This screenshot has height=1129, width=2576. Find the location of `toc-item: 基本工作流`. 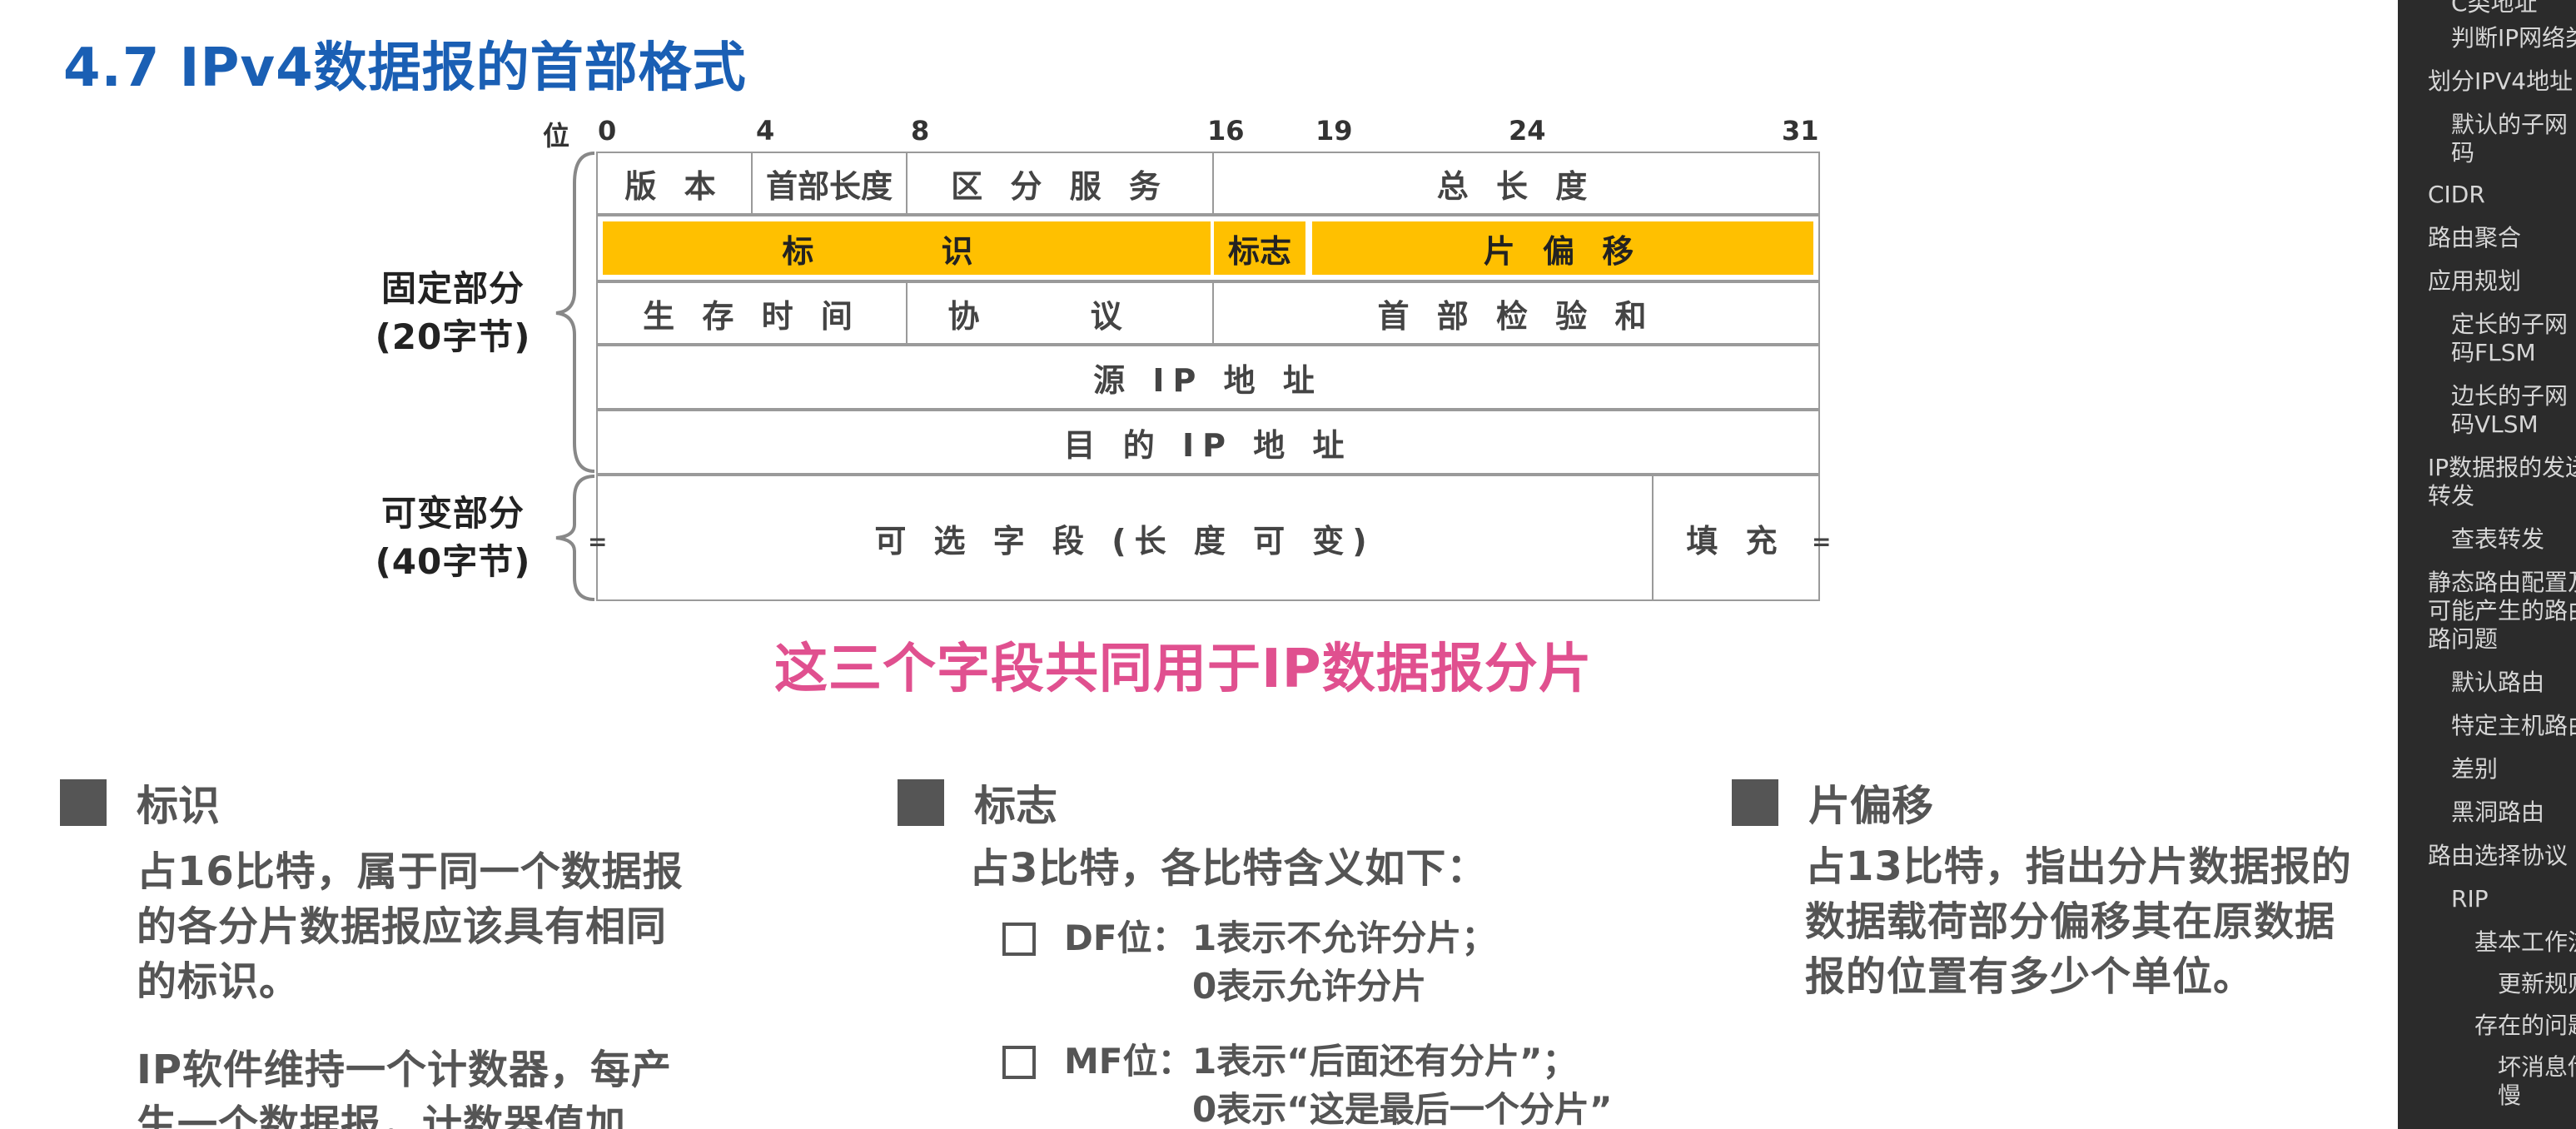

toc-item: 基本工作流 is located at coordinates (2525, 943).